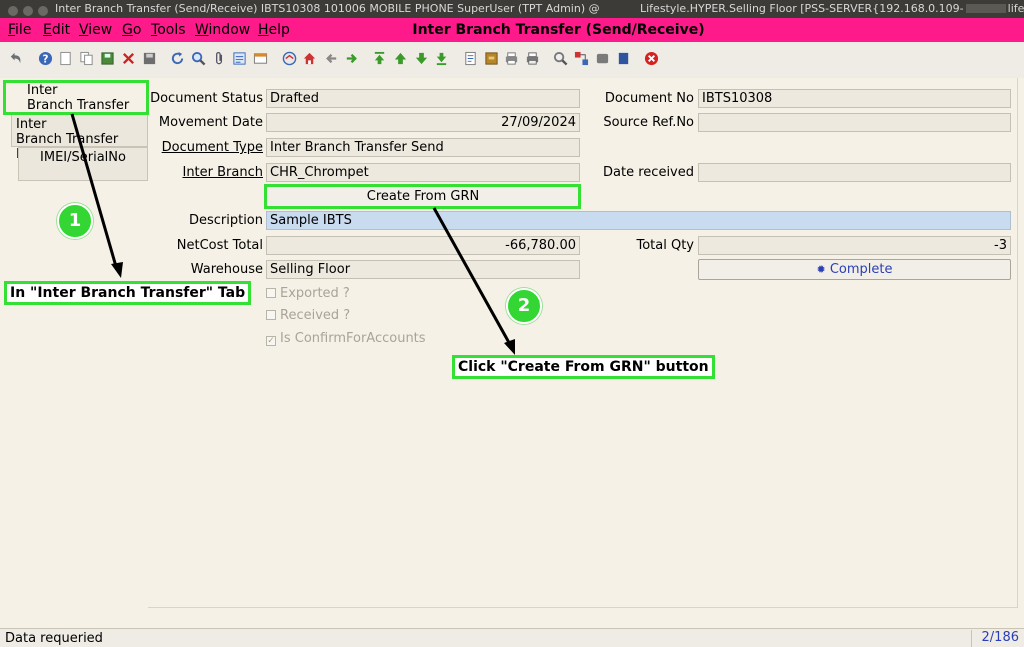 Image resolution: width=1024 pixels, height=647 pixels. Describe the element at coordinates (854, 172) in the screenshot. I see `date-received-field` at that location.